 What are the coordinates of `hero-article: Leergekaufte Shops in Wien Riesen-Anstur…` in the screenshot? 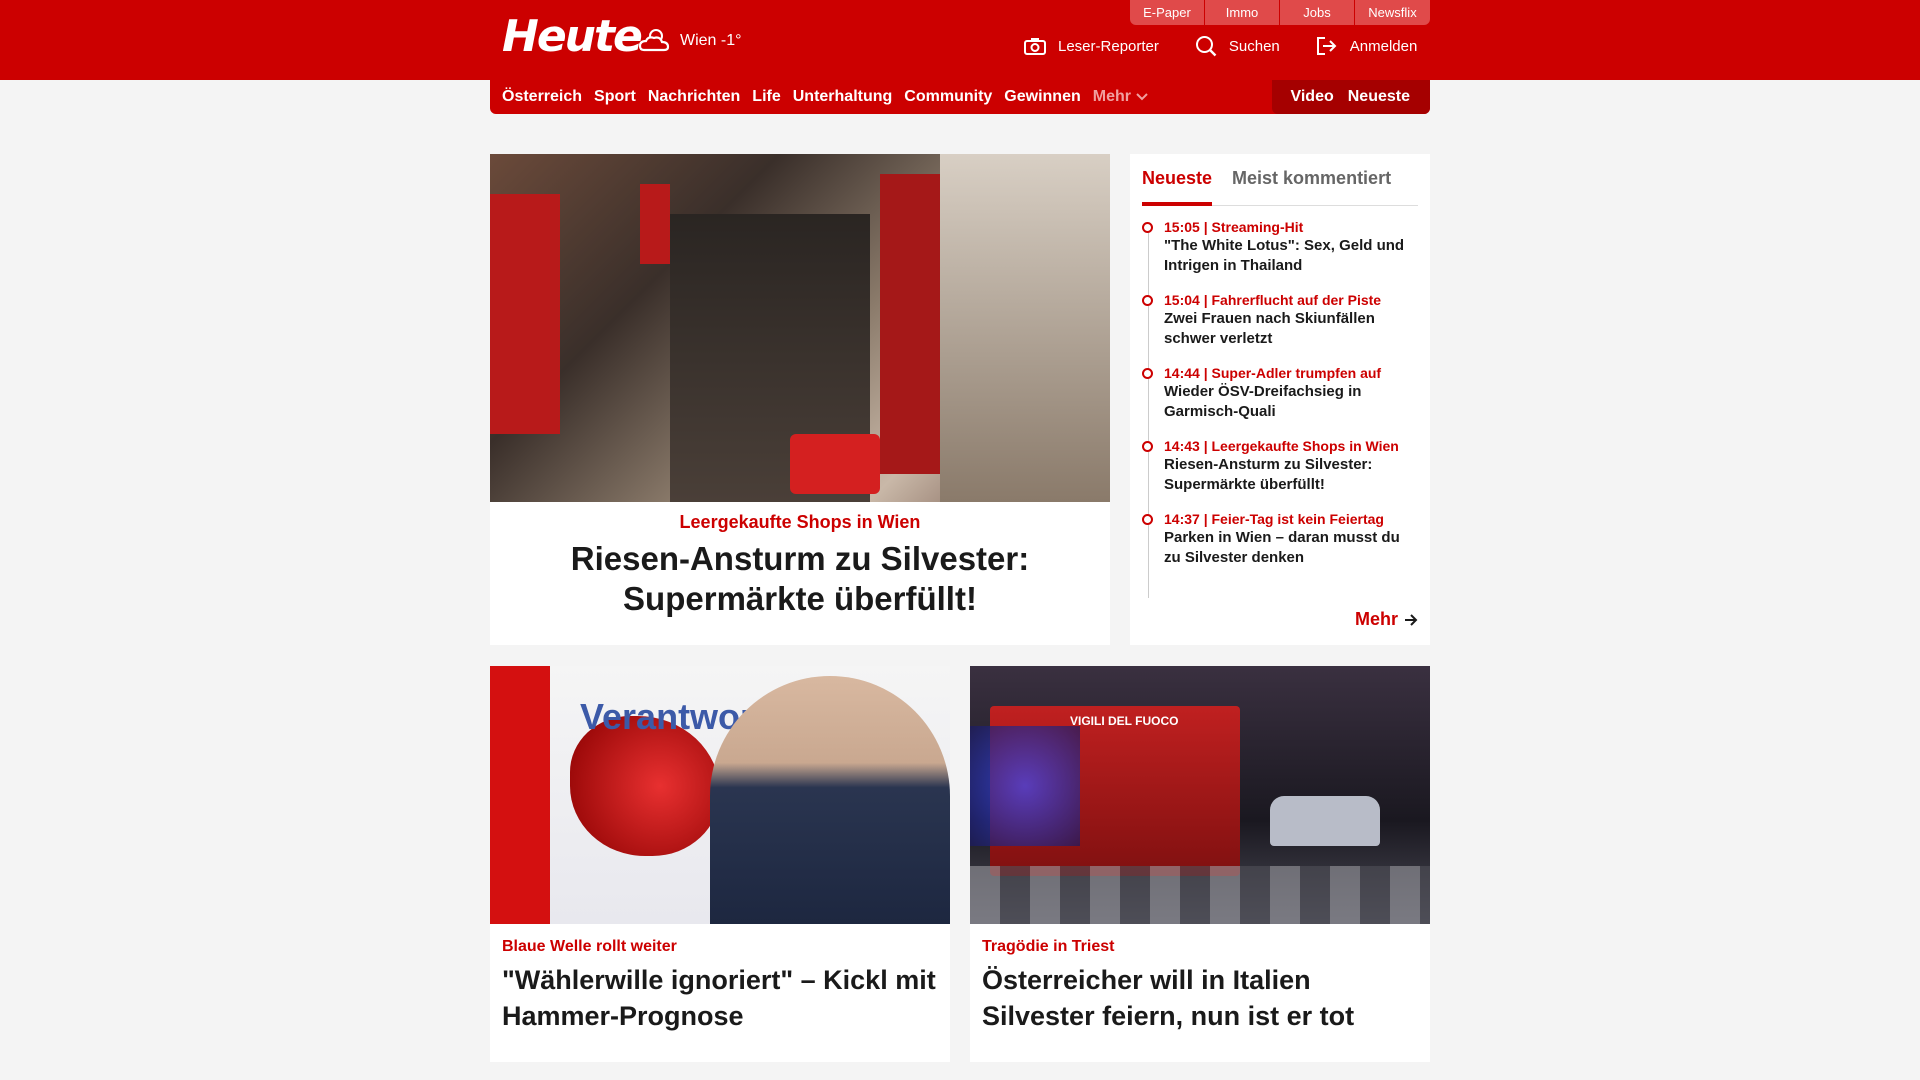 It's located at (800, 399).